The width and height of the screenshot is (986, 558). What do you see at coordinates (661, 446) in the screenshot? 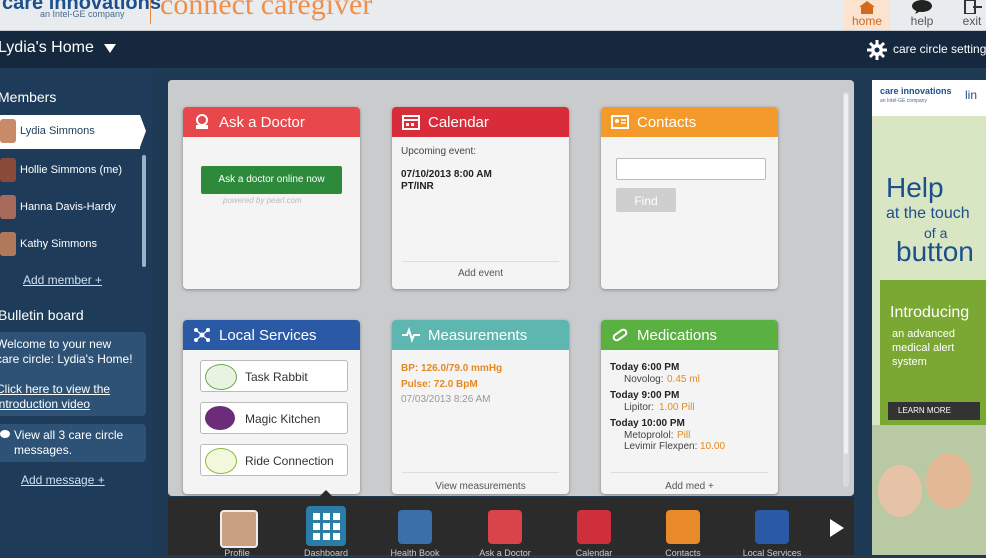
I see `med-name: Levimir Flexpen:` at bounding box center [661, 446].